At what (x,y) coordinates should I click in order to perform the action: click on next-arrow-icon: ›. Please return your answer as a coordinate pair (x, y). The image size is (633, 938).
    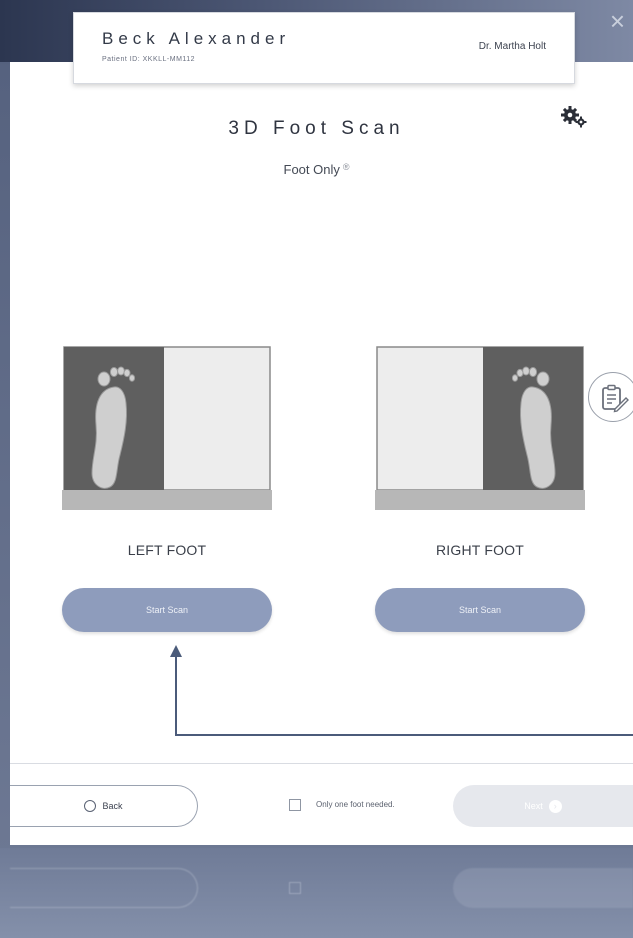
    Looking at the image, I should click on (555, 806).